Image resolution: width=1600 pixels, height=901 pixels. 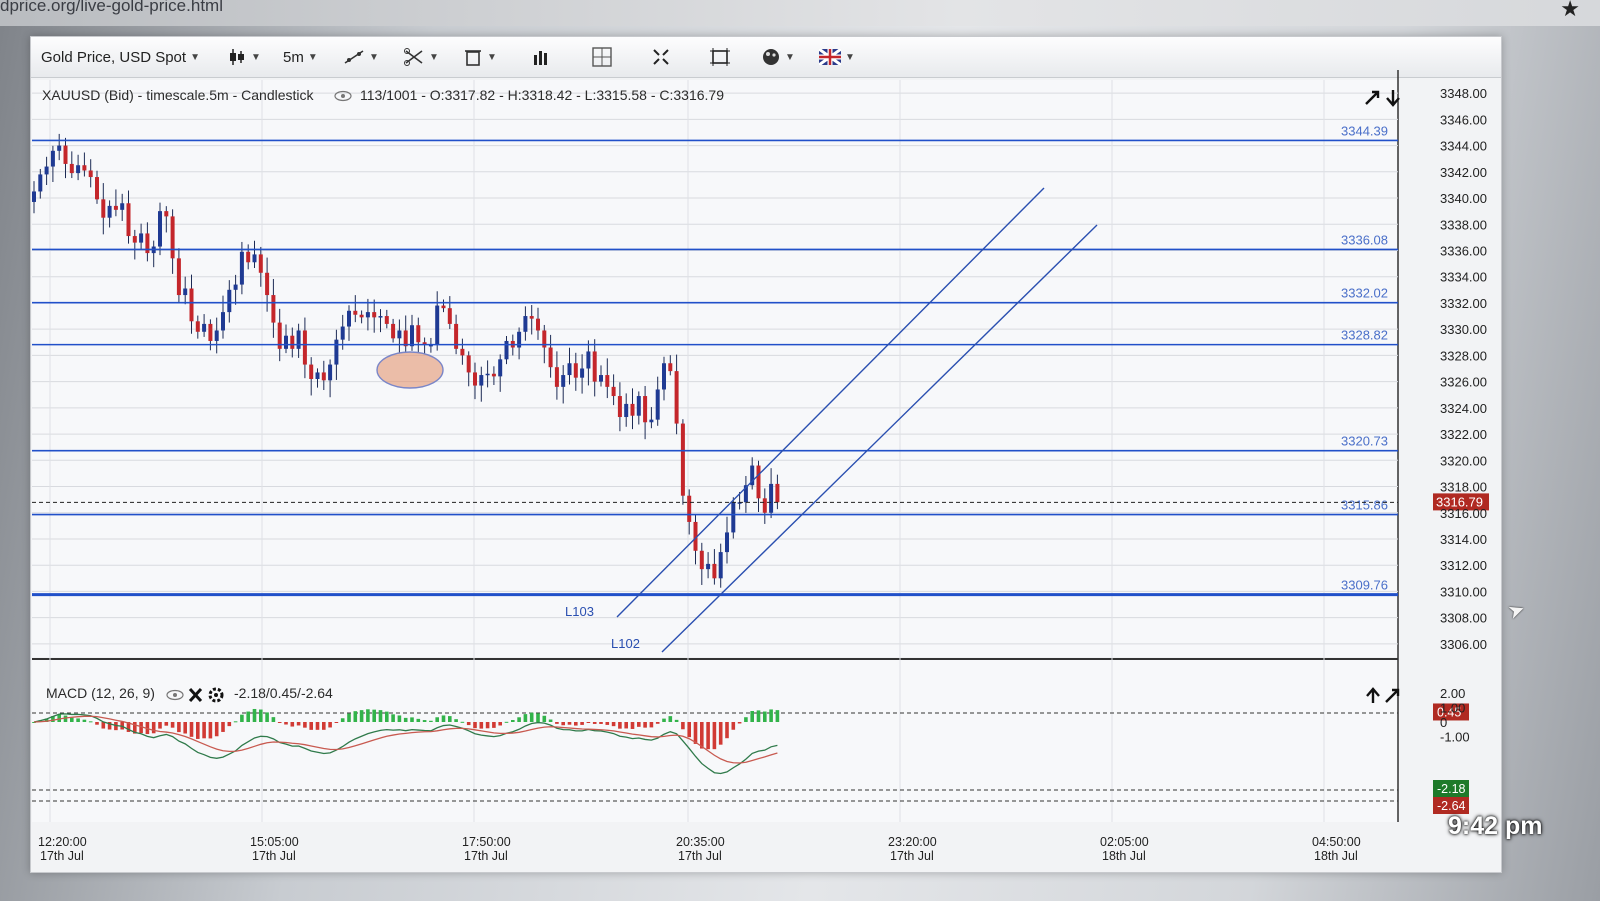 I want to click on x-tick-time: 20:35:00, so click(x=700, y=842).